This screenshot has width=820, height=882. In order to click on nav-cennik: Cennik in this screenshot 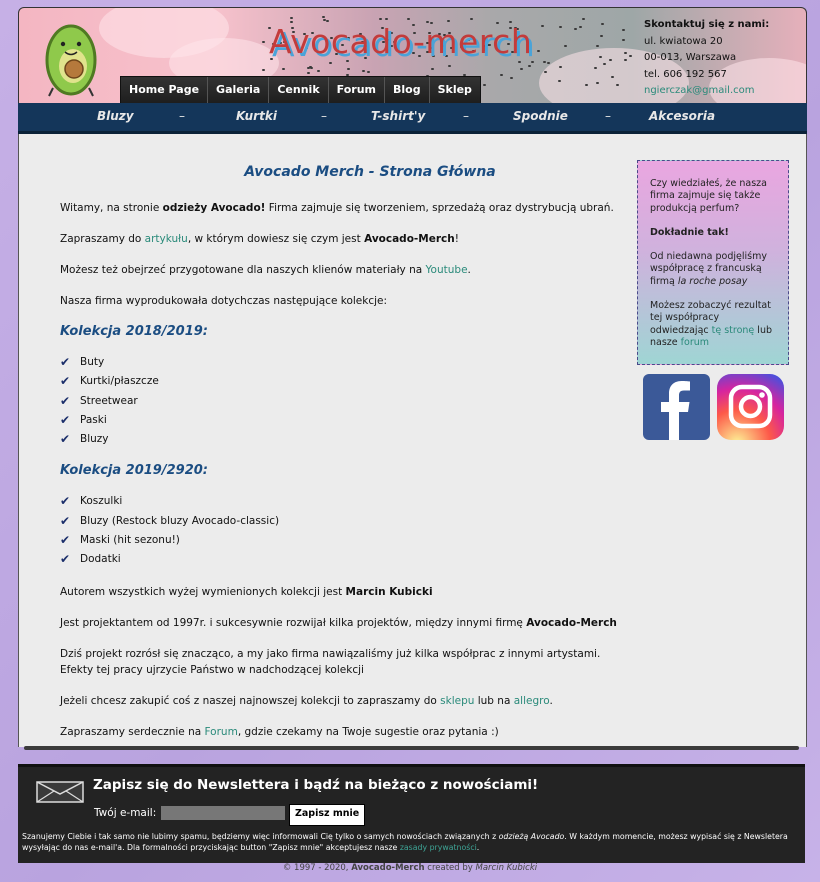, I will do `click(299, 90)`.